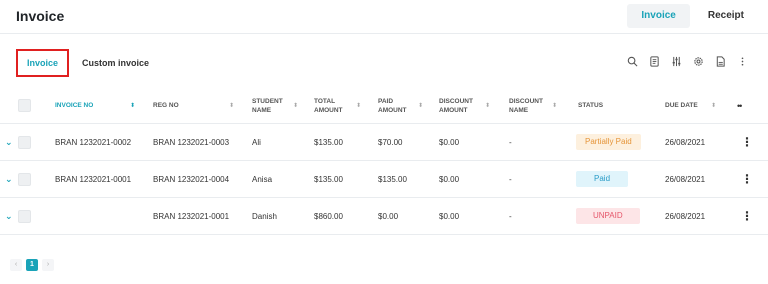 Image resolution: width=768 pixels, height=284 pixels. What do you see at coordinates (40, 16) in the screenshot?
I see `page-title: Invoice` at bounding box center [40, 16].